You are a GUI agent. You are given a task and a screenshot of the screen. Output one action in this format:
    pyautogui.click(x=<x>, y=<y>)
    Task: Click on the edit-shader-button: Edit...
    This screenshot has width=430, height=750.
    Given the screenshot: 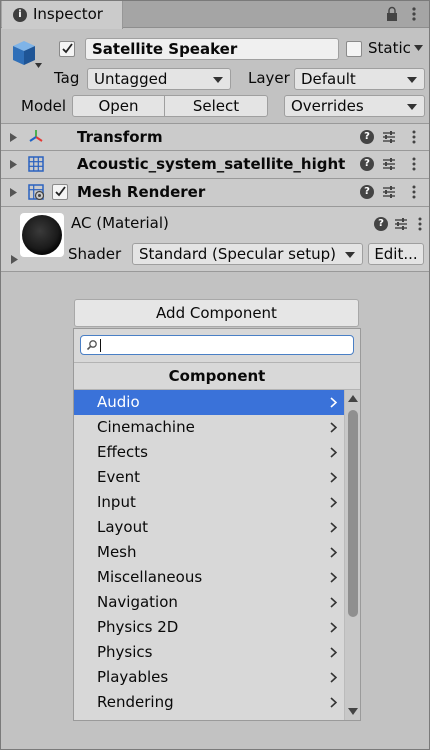 What is the action you would take?
    pyautogui.click(x=396, y=254)
    